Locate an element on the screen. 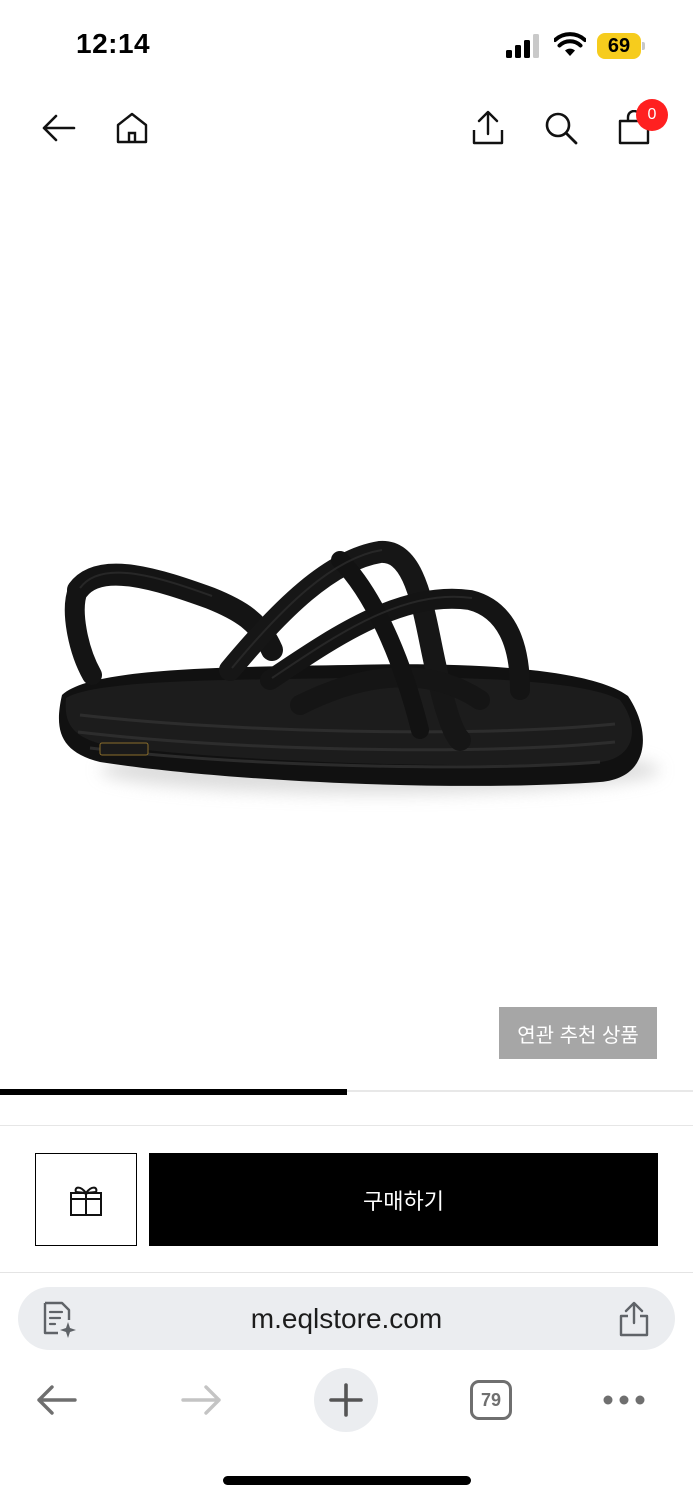 The width and height of the screenshot is (693, 1500). battery-indicator: 69 is located at coordinates (621, 46).